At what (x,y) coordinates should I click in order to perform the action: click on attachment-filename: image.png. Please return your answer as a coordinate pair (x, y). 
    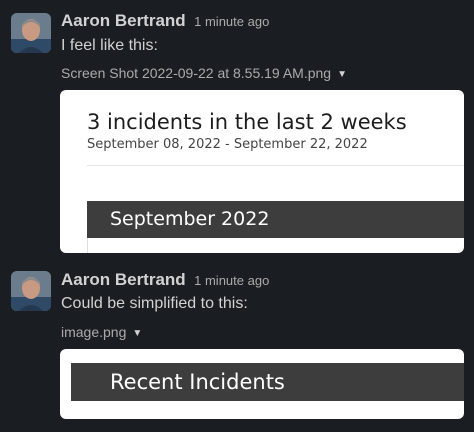
    Looking at the image, I should click on (93, 332).